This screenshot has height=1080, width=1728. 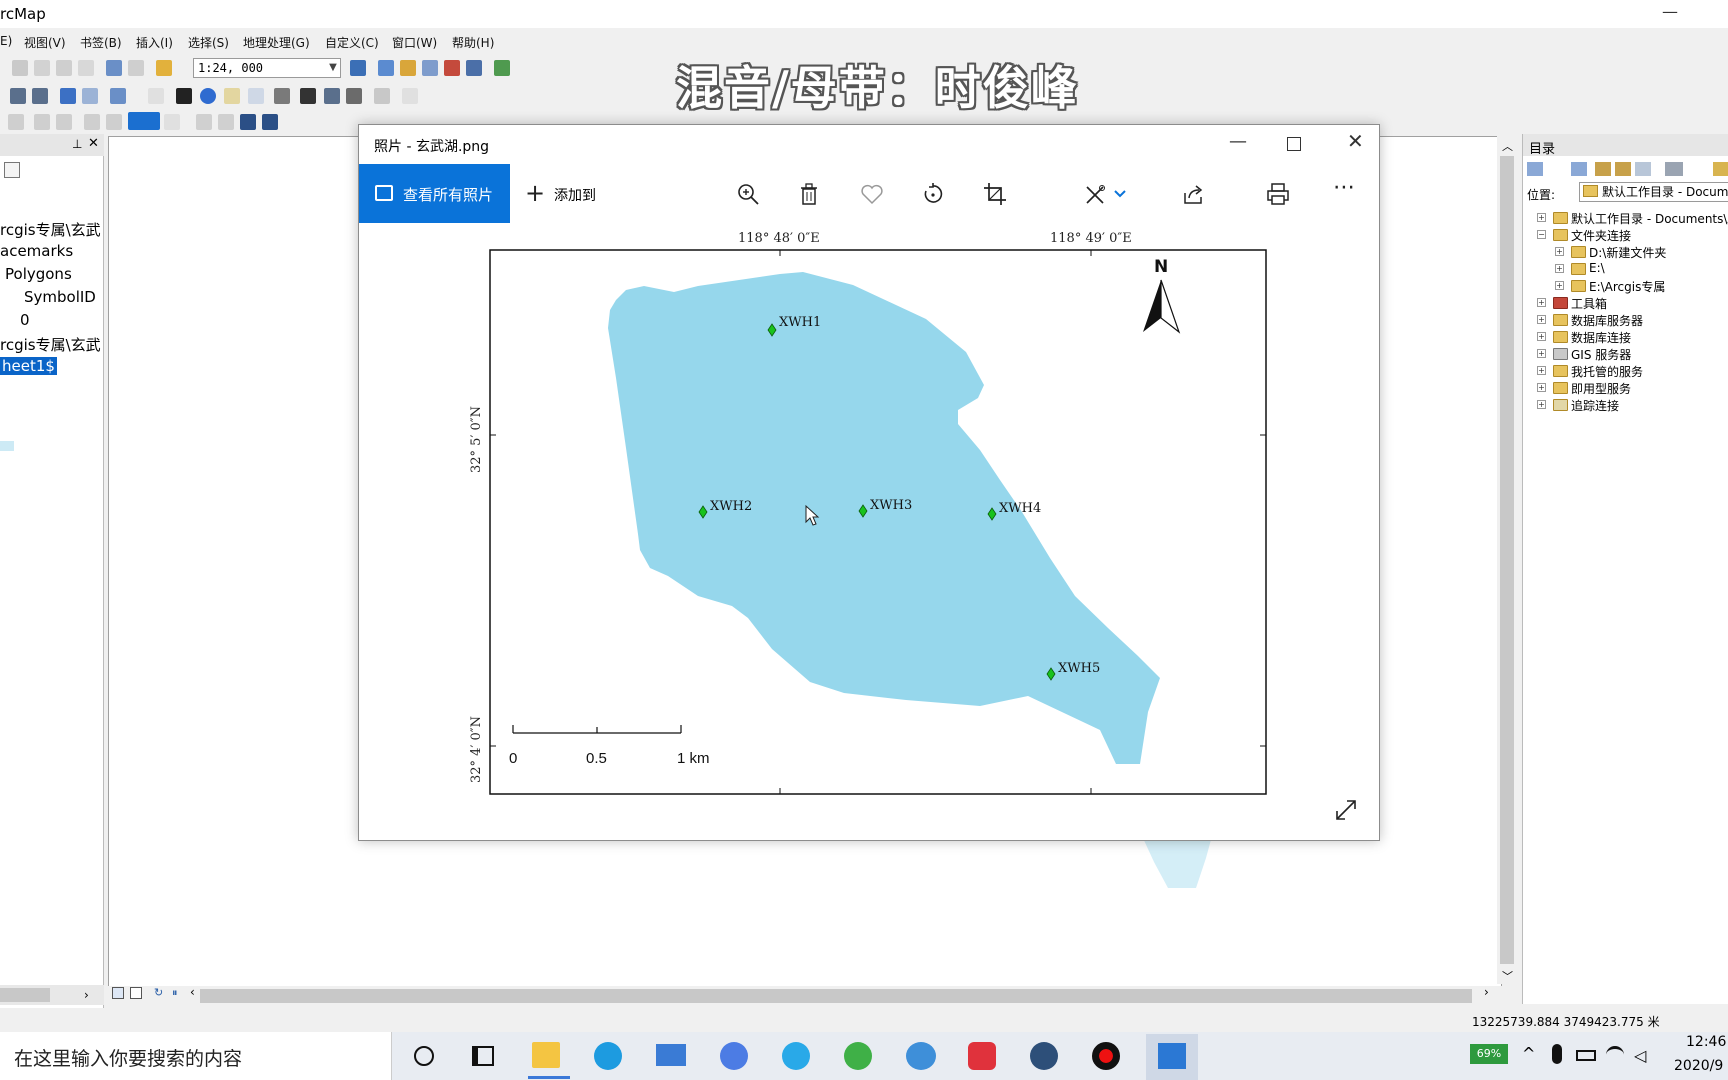 What do you see at coordinates (136, 993) in the screenshot?
I see `layout-view-icon` at bounding box center [136, 993].